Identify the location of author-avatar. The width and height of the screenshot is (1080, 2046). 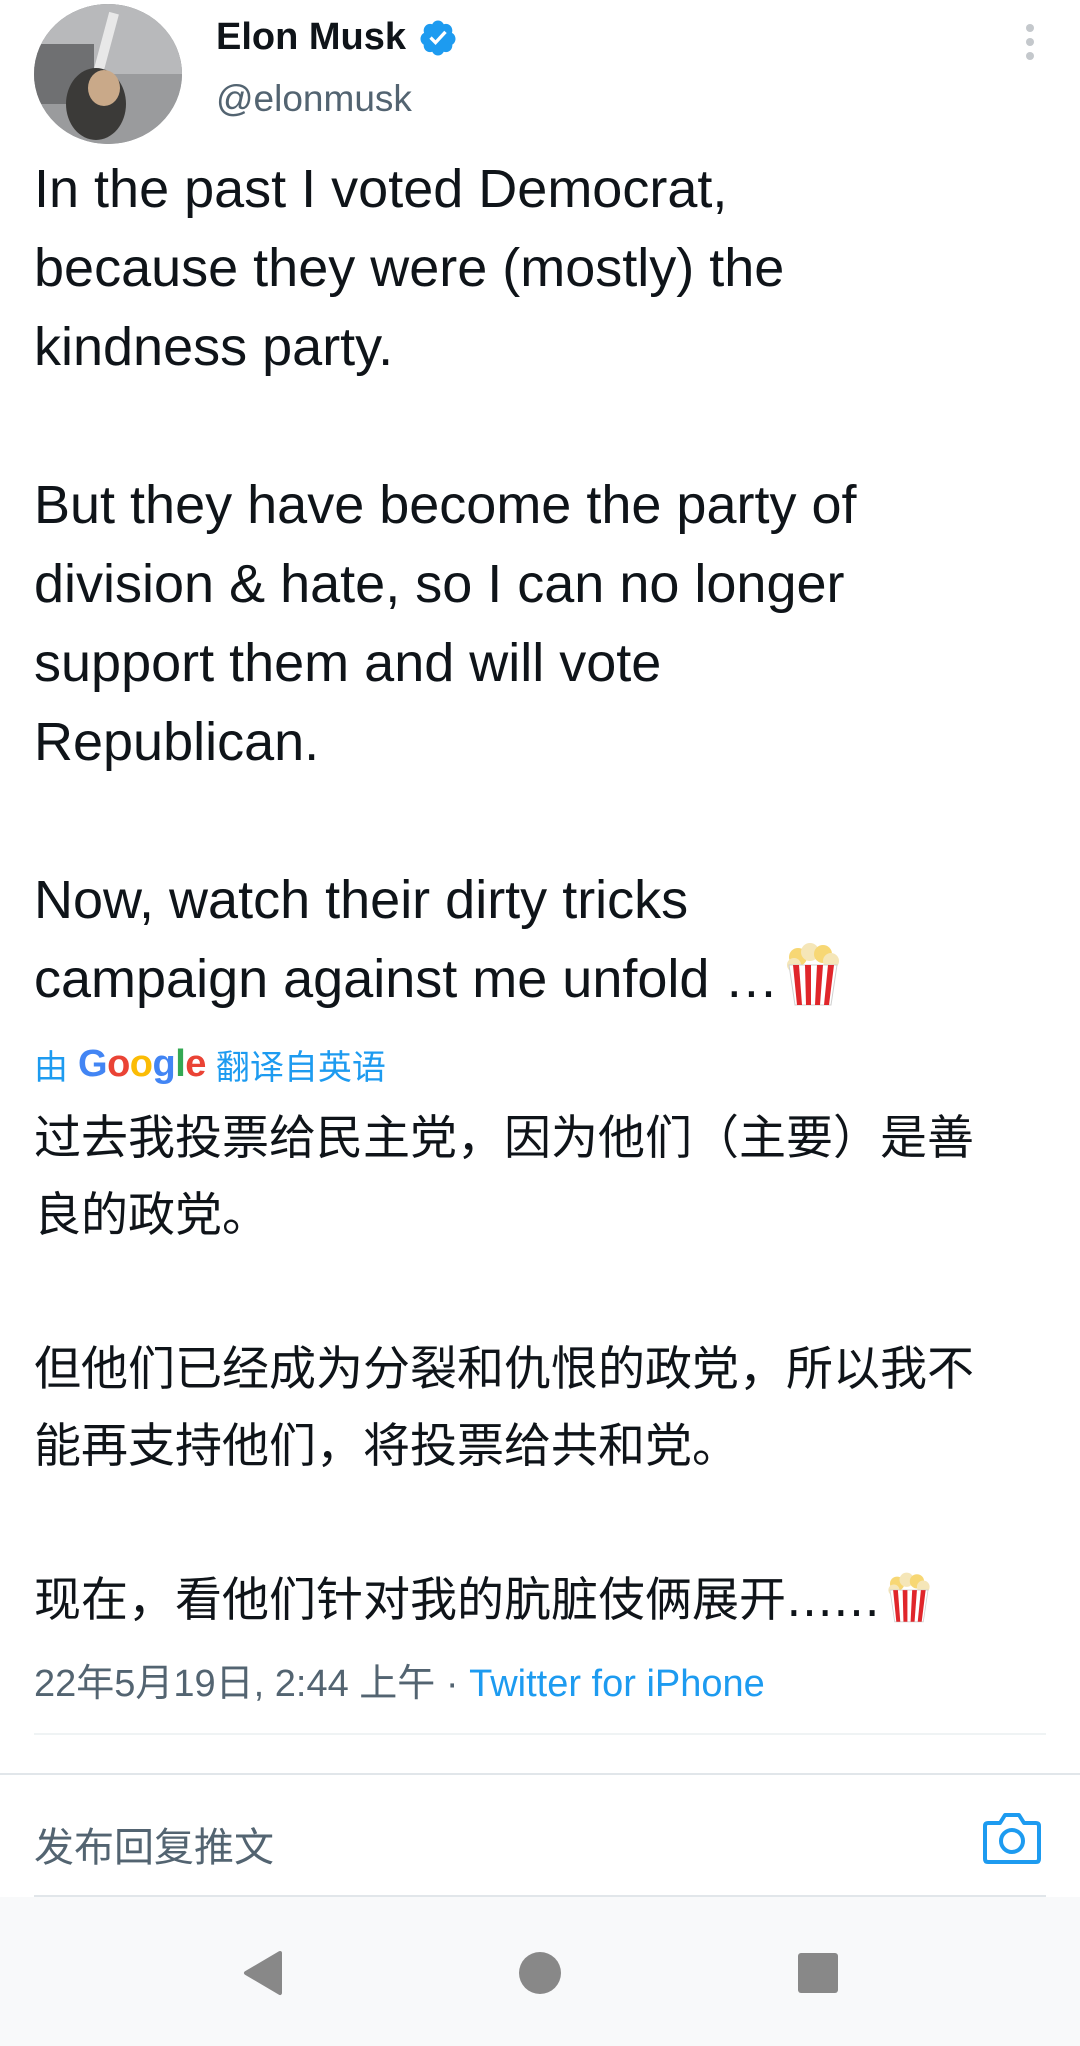
(108, 74).